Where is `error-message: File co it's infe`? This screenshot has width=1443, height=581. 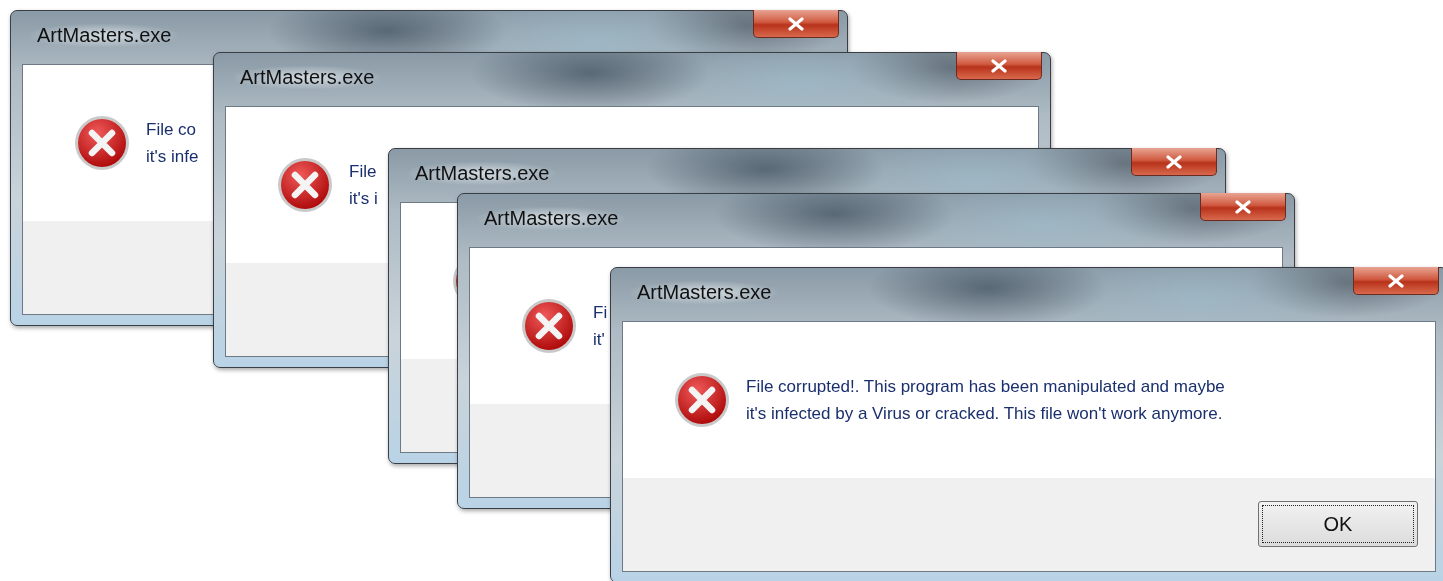 error-message: File co it's infe is located at coordinates (172, 143).